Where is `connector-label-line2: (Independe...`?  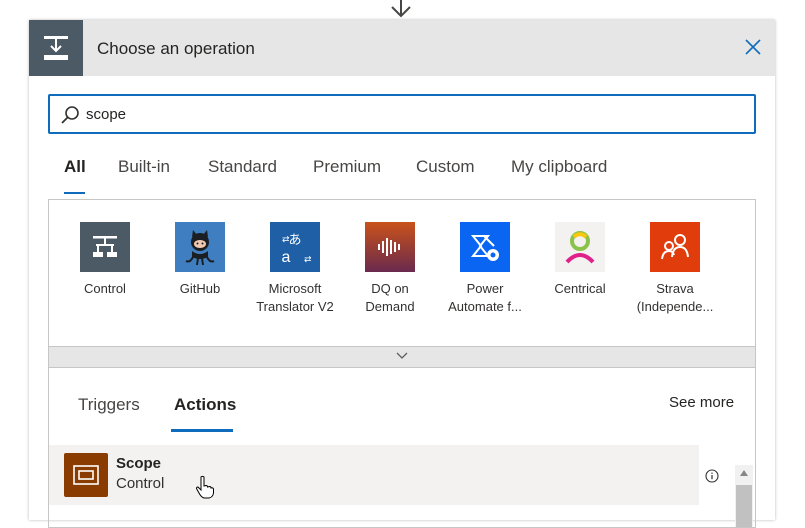
connector-label-line2: (Independe... is located at coordinates (675, 306).